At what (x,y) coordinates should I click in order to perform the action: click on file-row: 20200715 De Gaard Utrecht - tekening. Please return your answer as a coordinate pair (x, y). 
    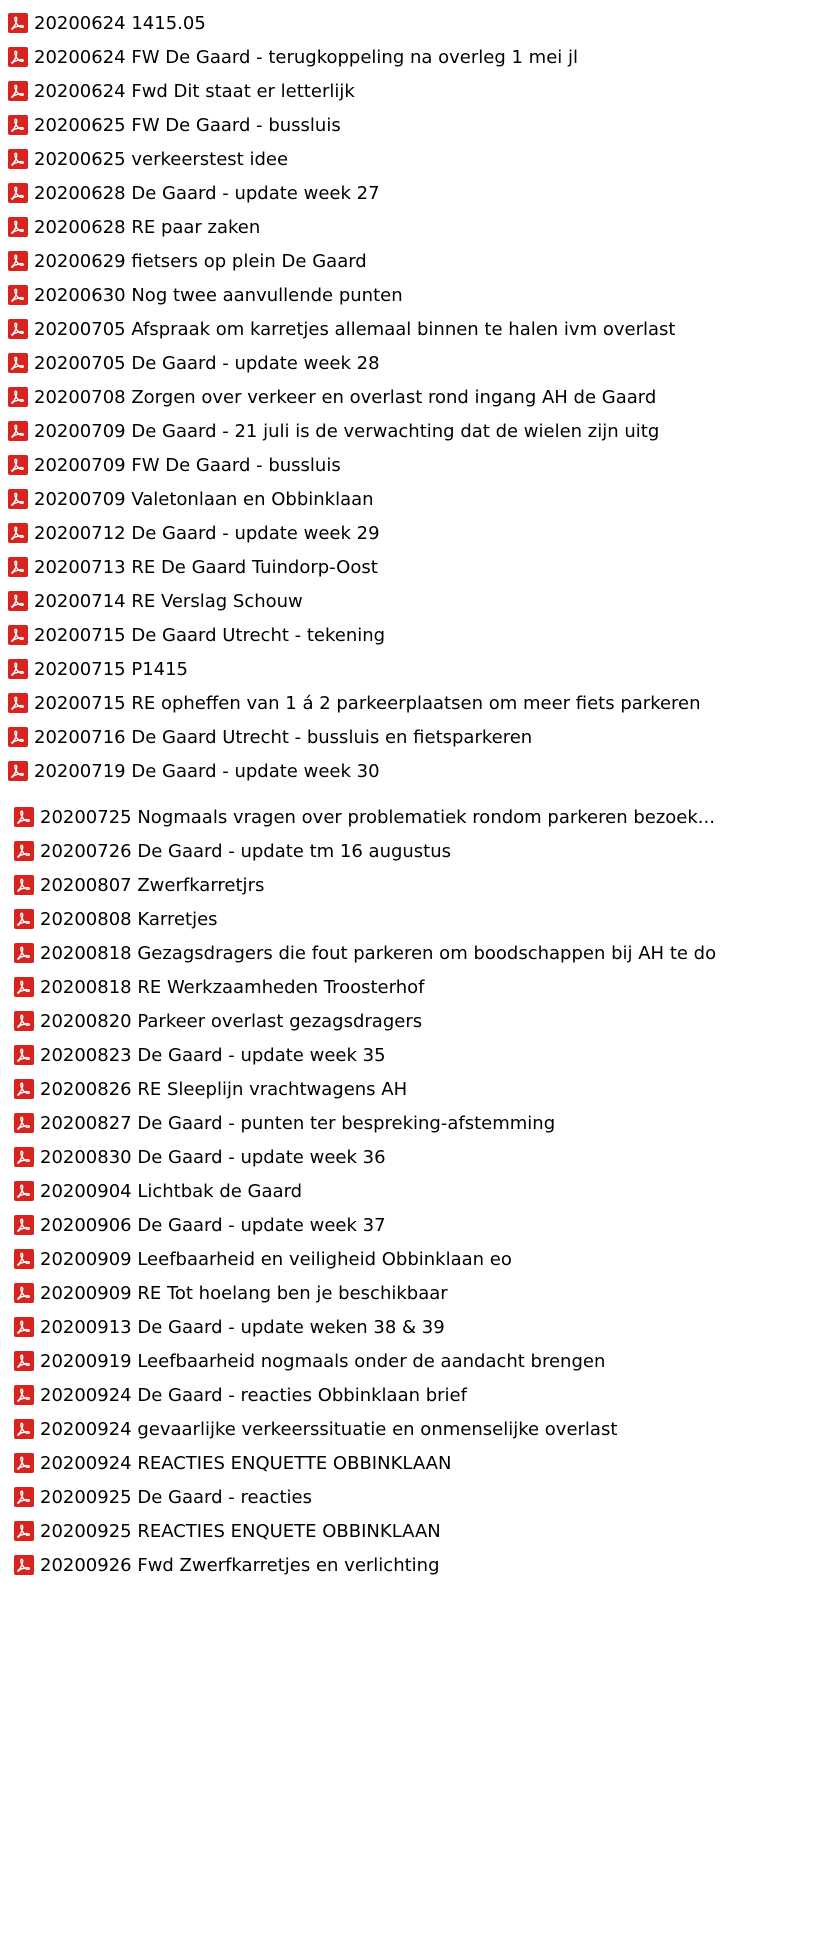
    Looking at the image, I should click on (417, 635).